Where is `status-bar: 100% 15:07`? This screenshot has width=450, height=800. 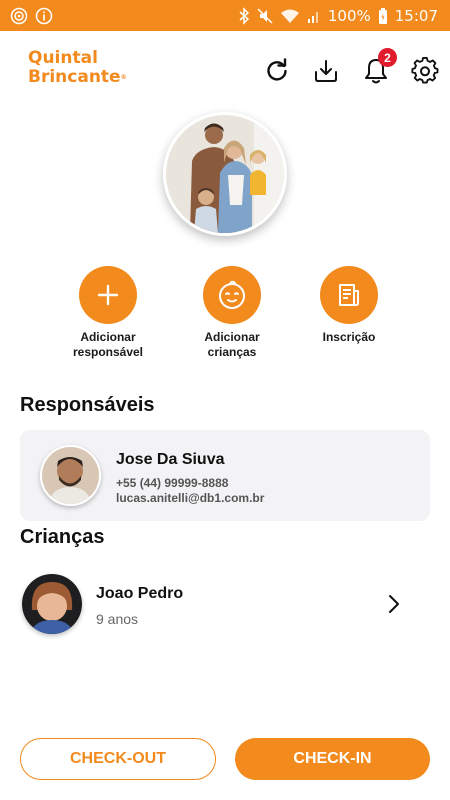
status-bar: 100% 15:07 is located at coordinates (225, 15).